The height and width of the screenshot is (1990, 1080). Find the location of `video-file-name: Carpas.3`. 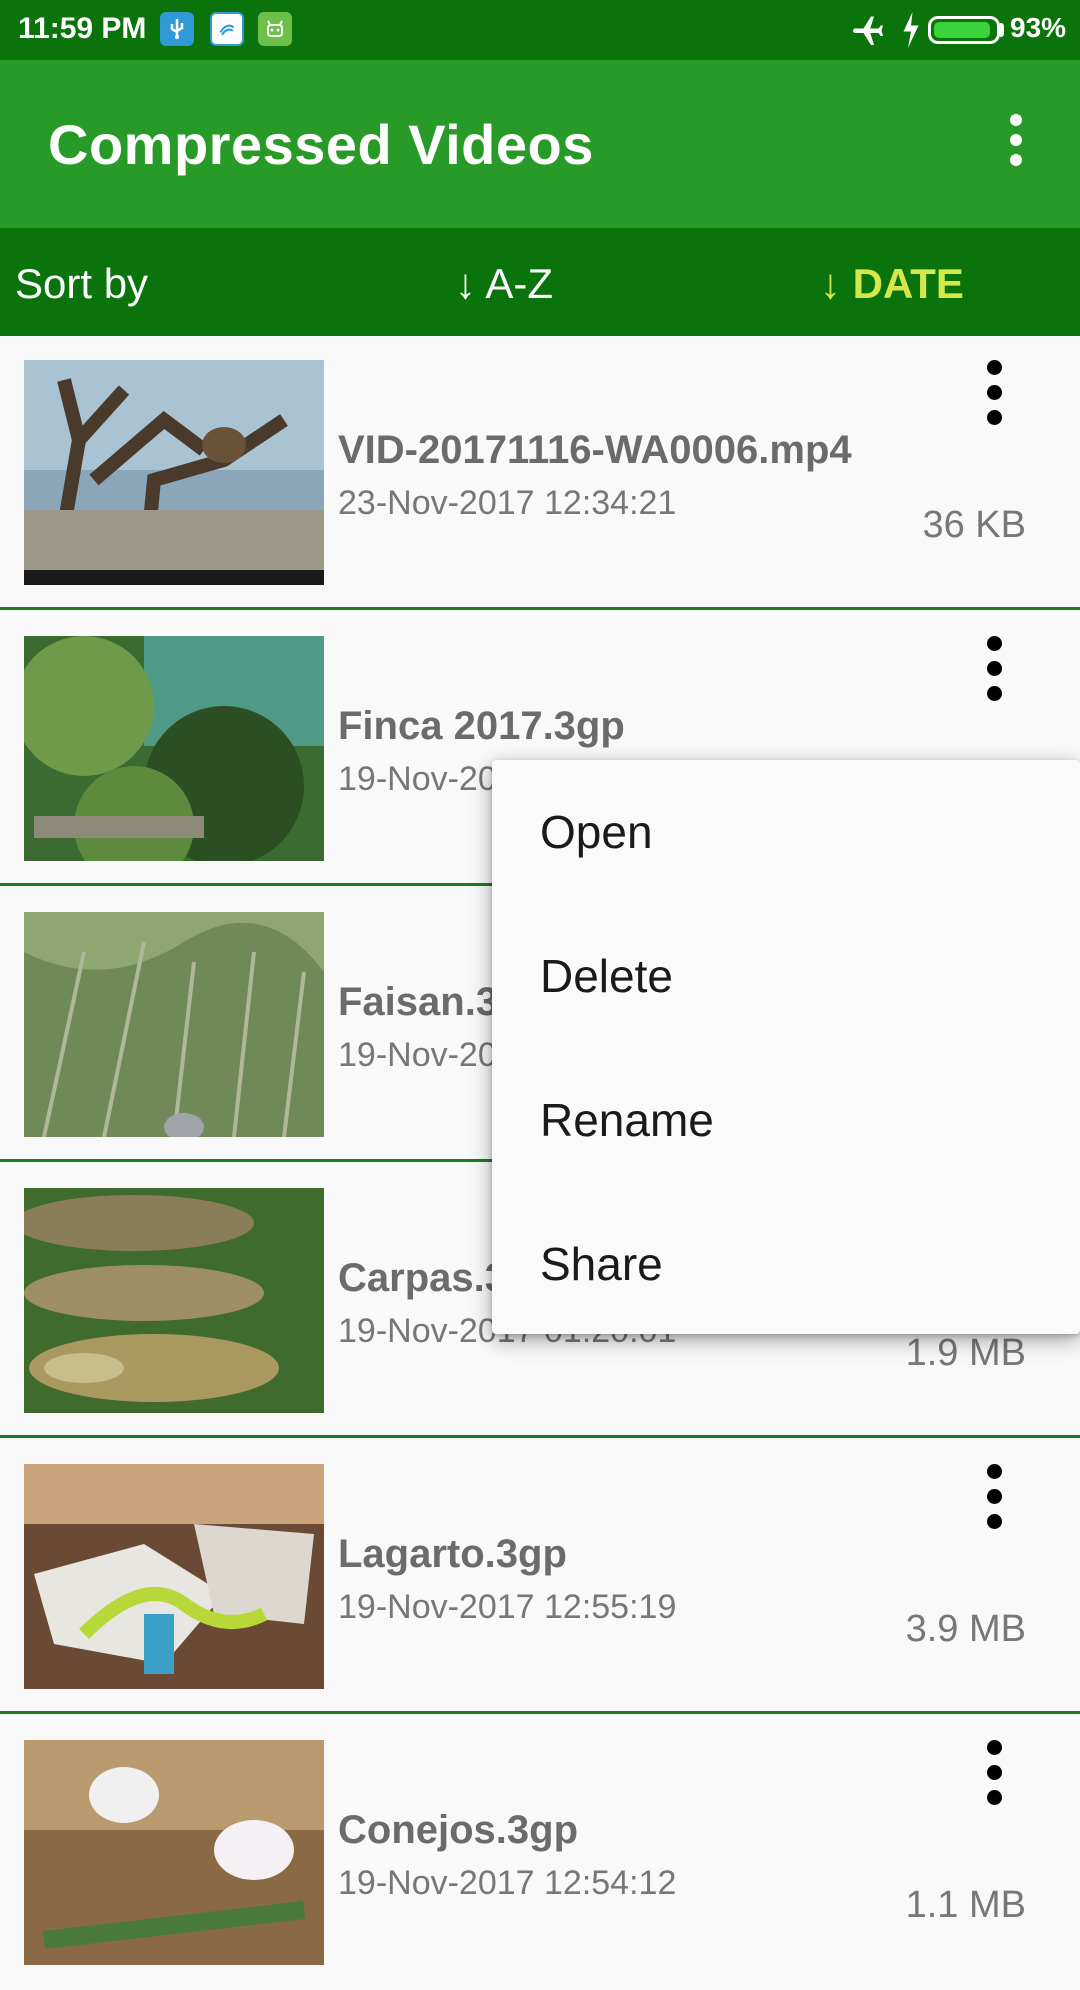

video-file-name: Carpas.3 is located at coordinates (422, 1278).